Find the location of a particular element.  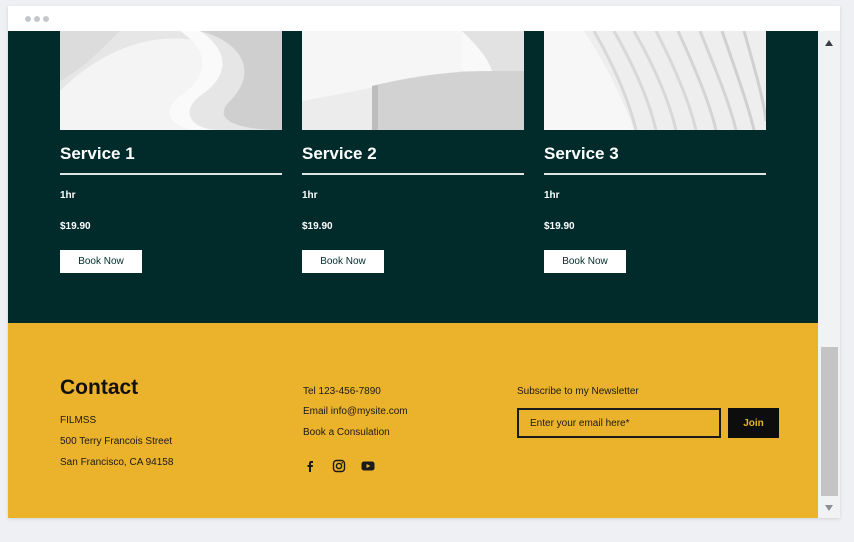

scroll-up-arrow-icon is located at coordinates (829, 43).